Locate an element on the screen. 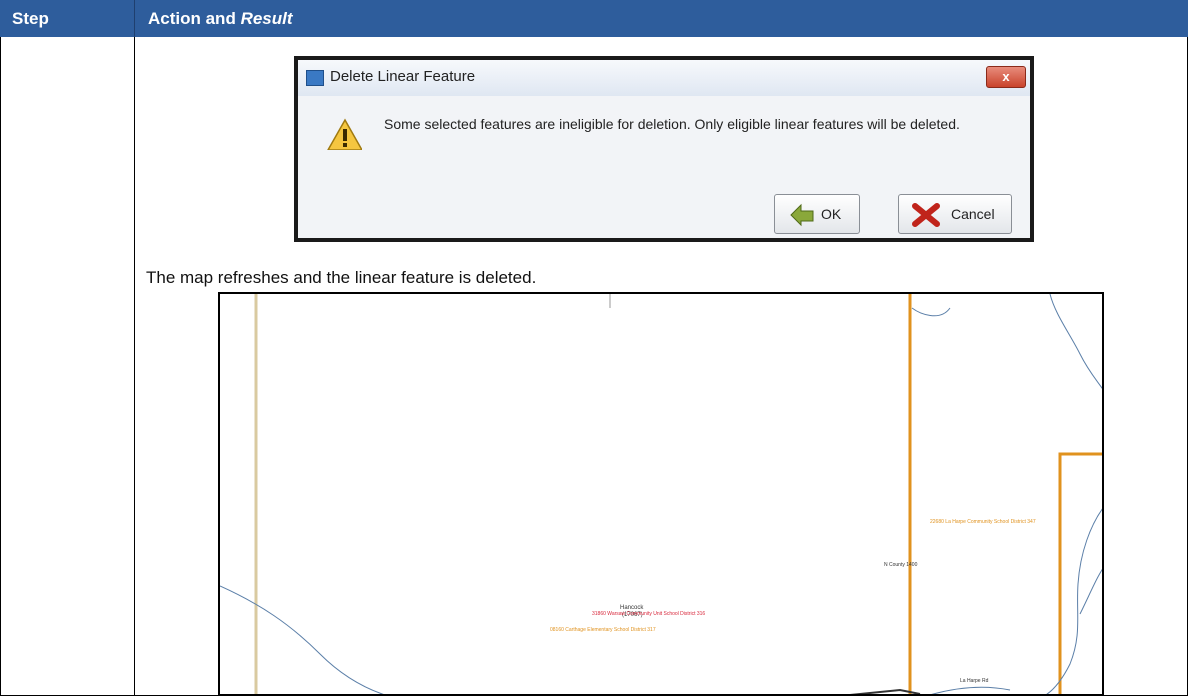 This screenshot has height=696, width=1188. close-icon: x is located at coordinates (1006, 76).